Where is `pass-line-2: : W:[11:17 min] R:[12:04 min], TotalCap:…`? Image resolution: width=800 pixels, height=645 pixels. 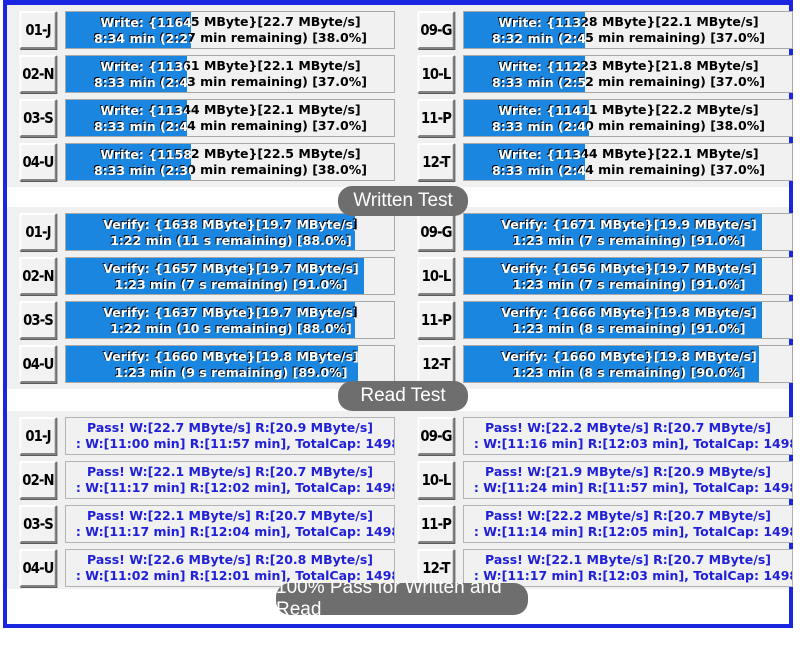 pass-line-2: : W:[11:17 min] R:[12:04 min], TotalCap:… is located at coordinates (235, 531).